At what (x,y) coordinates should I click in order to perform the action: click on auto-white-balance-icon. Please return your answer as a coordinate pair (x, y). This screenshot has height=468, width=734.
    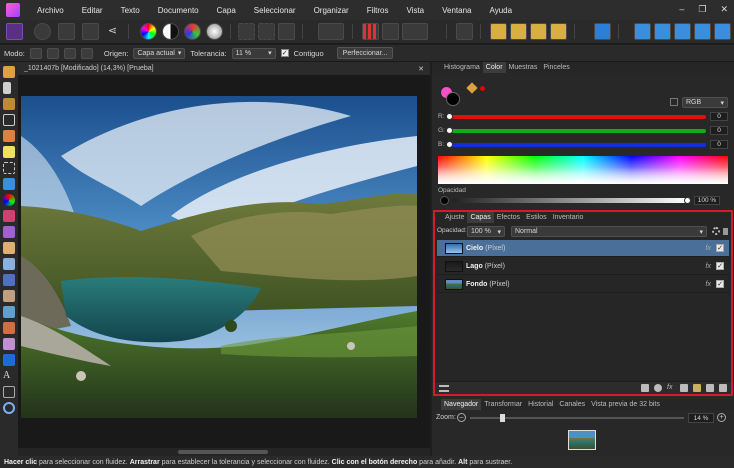
    Looking at the image, I should click on (214, 31).